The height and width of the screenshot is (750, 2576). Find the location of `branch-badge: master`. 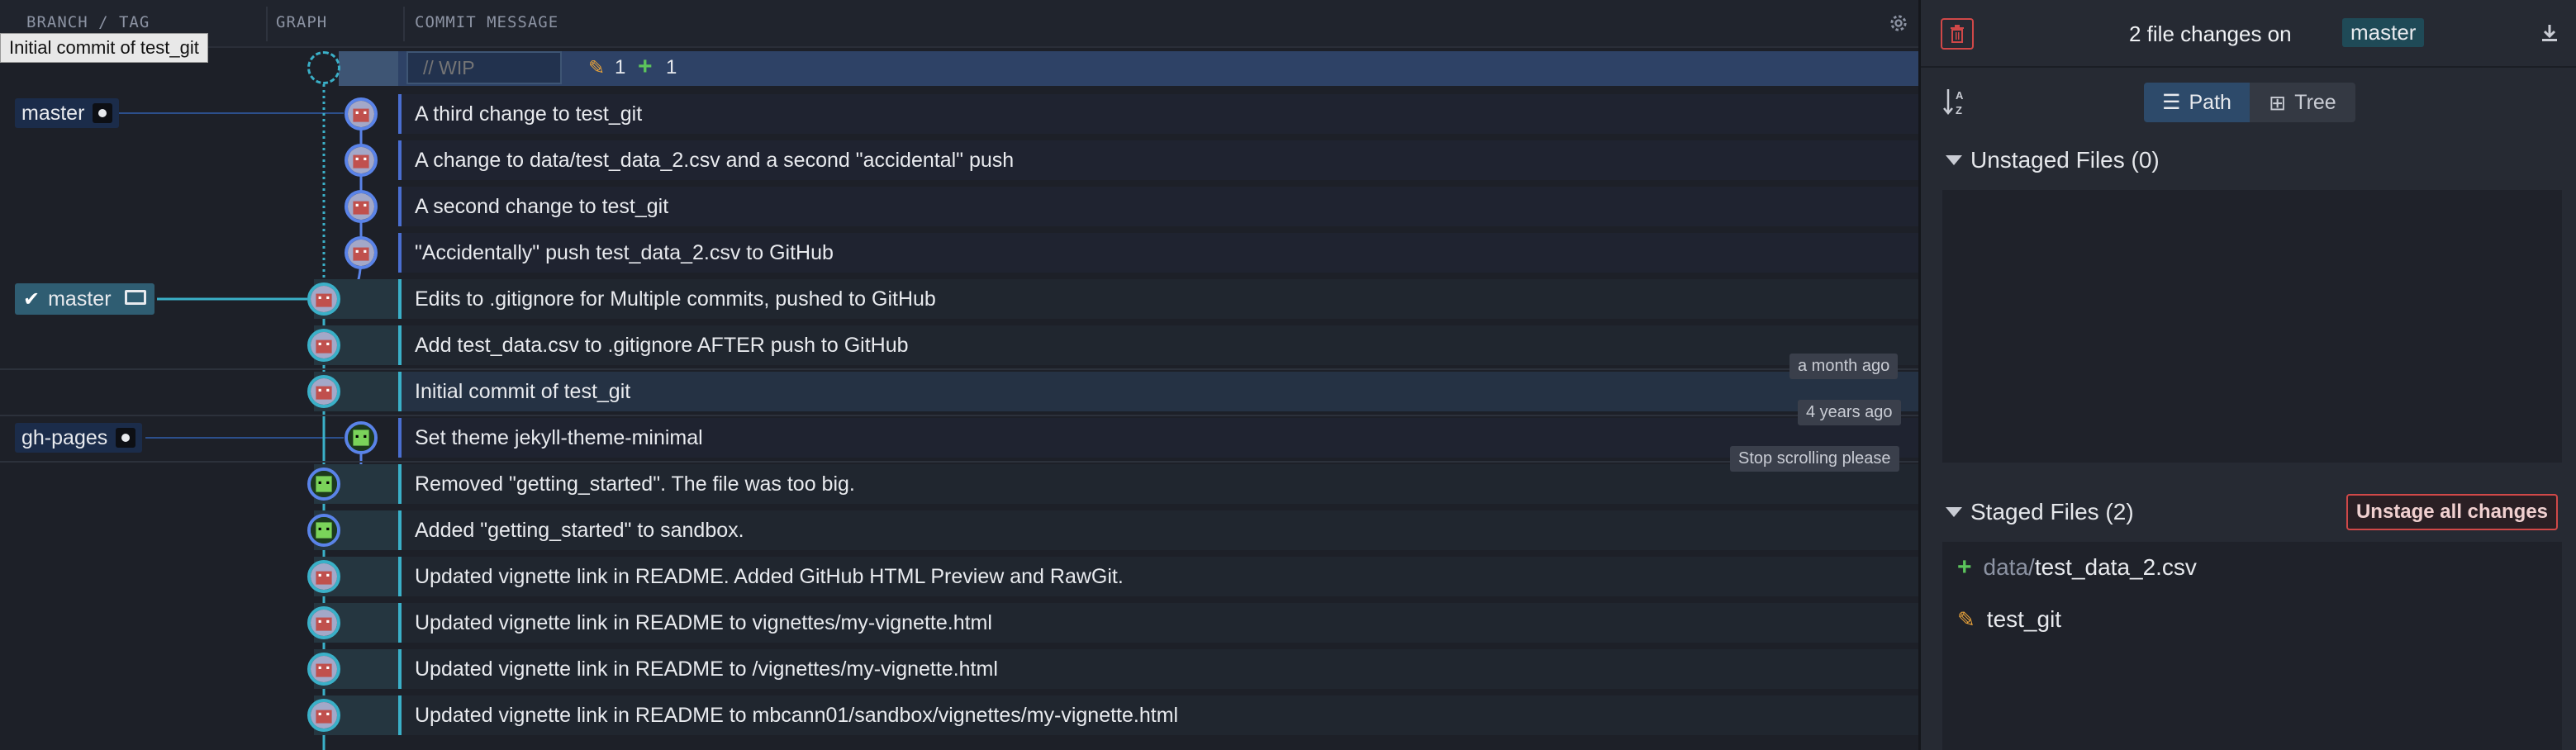

branch-badge: master is located at coordinates (2383, 32).